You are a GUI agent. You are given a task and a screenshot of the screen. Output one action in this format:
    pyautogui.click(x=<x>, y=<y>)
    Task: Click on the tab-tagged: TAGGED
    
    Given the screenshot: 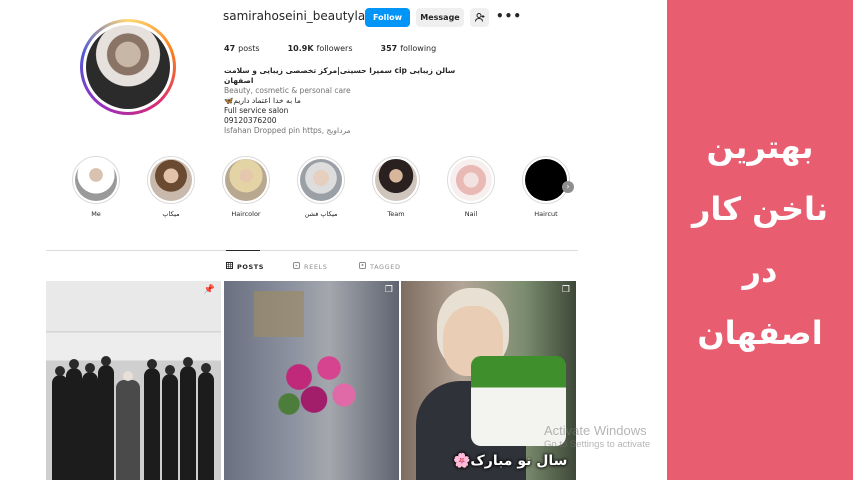 What is the action you would take?
    pyautogui.click(x=380, y=266)
    